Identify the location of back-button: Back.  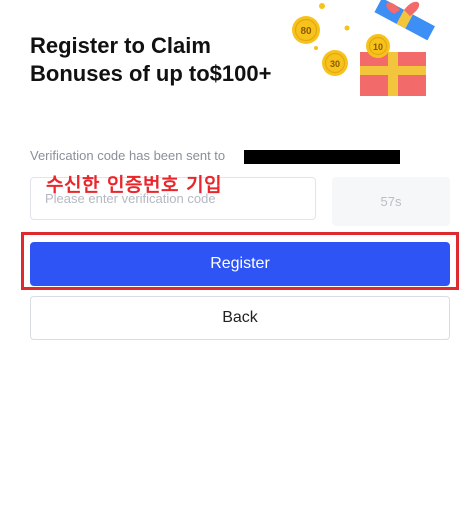
(240, 318).